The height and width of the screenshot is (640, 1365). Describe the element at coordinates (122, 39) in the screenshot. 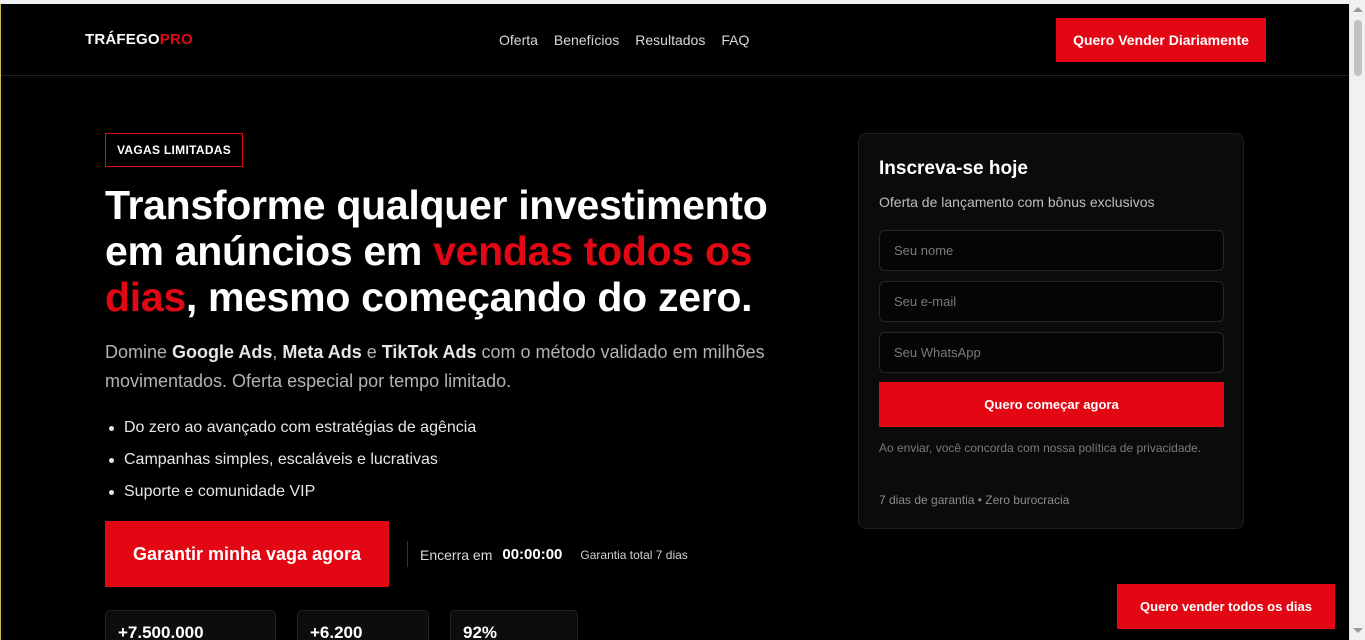

I see `logo-main: TRÁFEGO` at that location.